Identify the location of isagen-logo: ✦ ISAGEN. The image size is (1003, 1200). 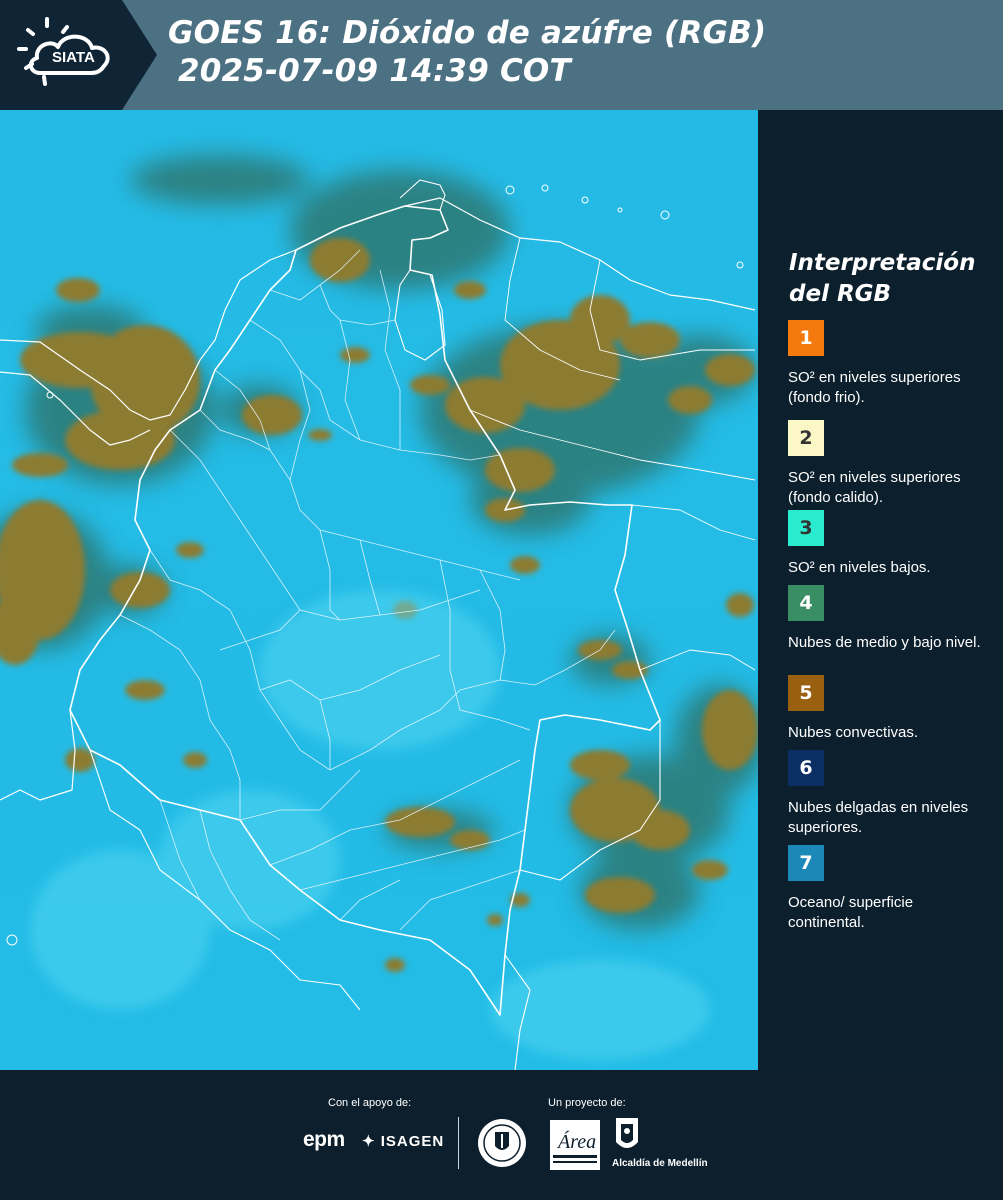
(403, 1141).